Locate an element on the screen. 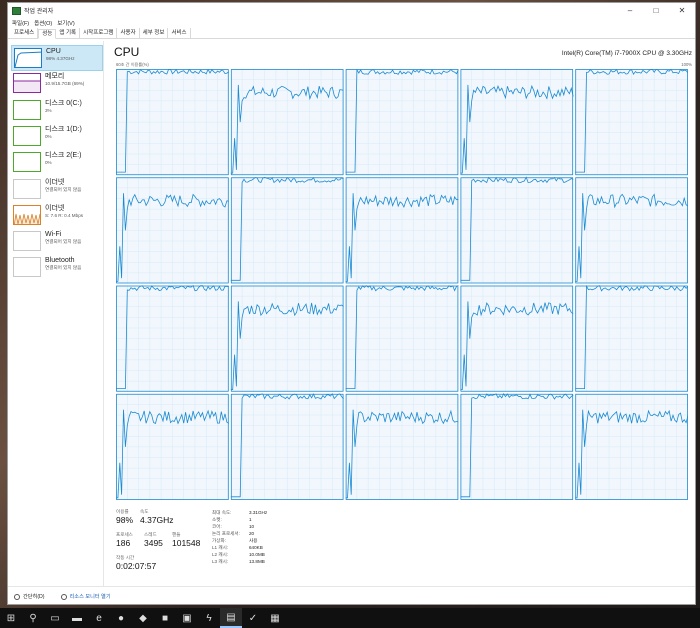 The width and height of the screenshot is (700, 628). detail-value: 1 is located at coordinates (250, 519).